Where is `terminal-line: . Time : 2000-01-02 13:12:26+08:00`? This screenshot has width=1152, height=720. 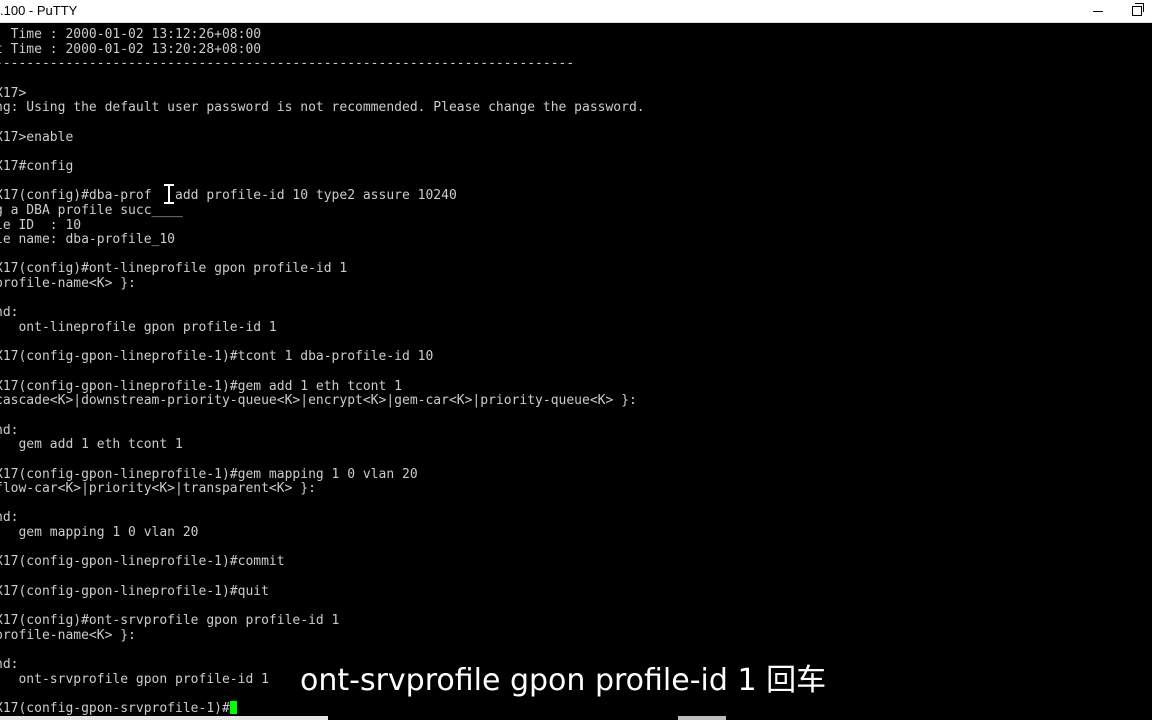 terminal-line: . Time : 2000-01-02 13:12:26+08:00 is located at coordinates (131, 34).